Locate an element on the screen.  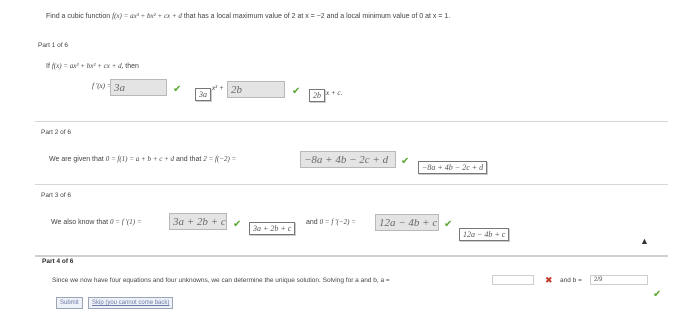
part1-derivative-label: f '(x) = is located at coordinates (102, 86).